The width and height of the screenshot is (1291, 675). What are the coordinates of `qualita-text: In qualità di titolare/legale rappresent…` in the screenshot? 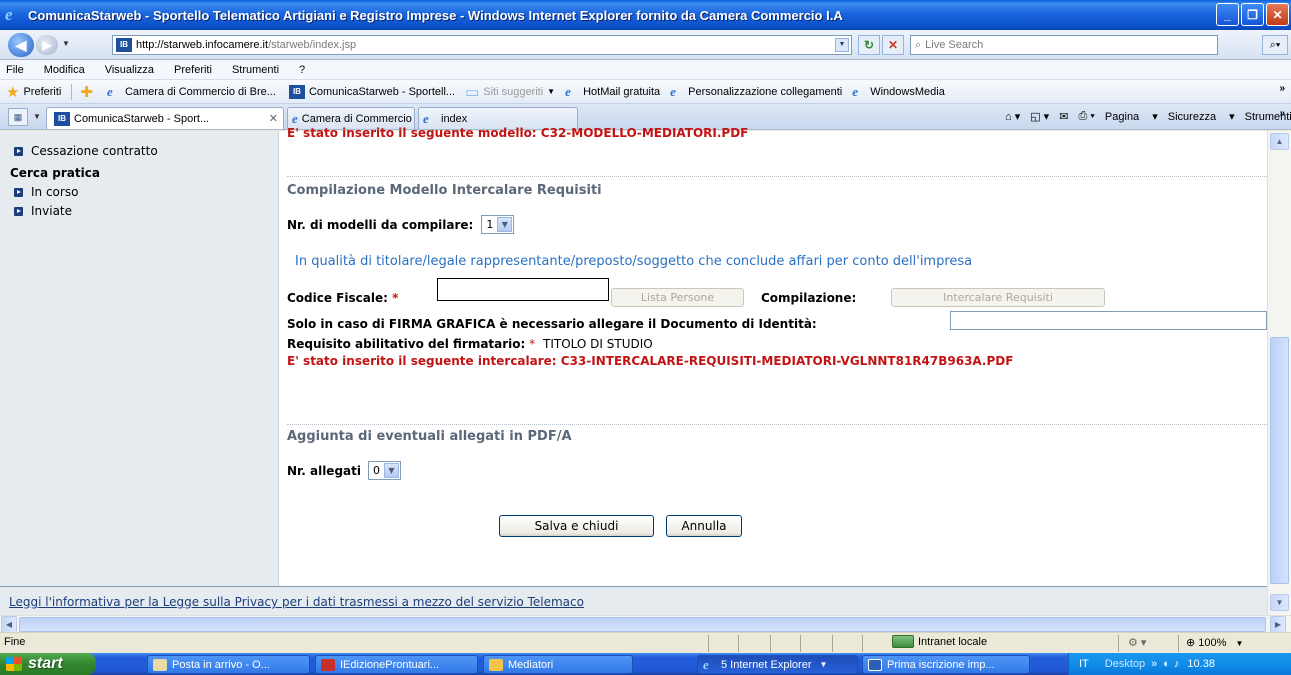 It's located at (634, 261).